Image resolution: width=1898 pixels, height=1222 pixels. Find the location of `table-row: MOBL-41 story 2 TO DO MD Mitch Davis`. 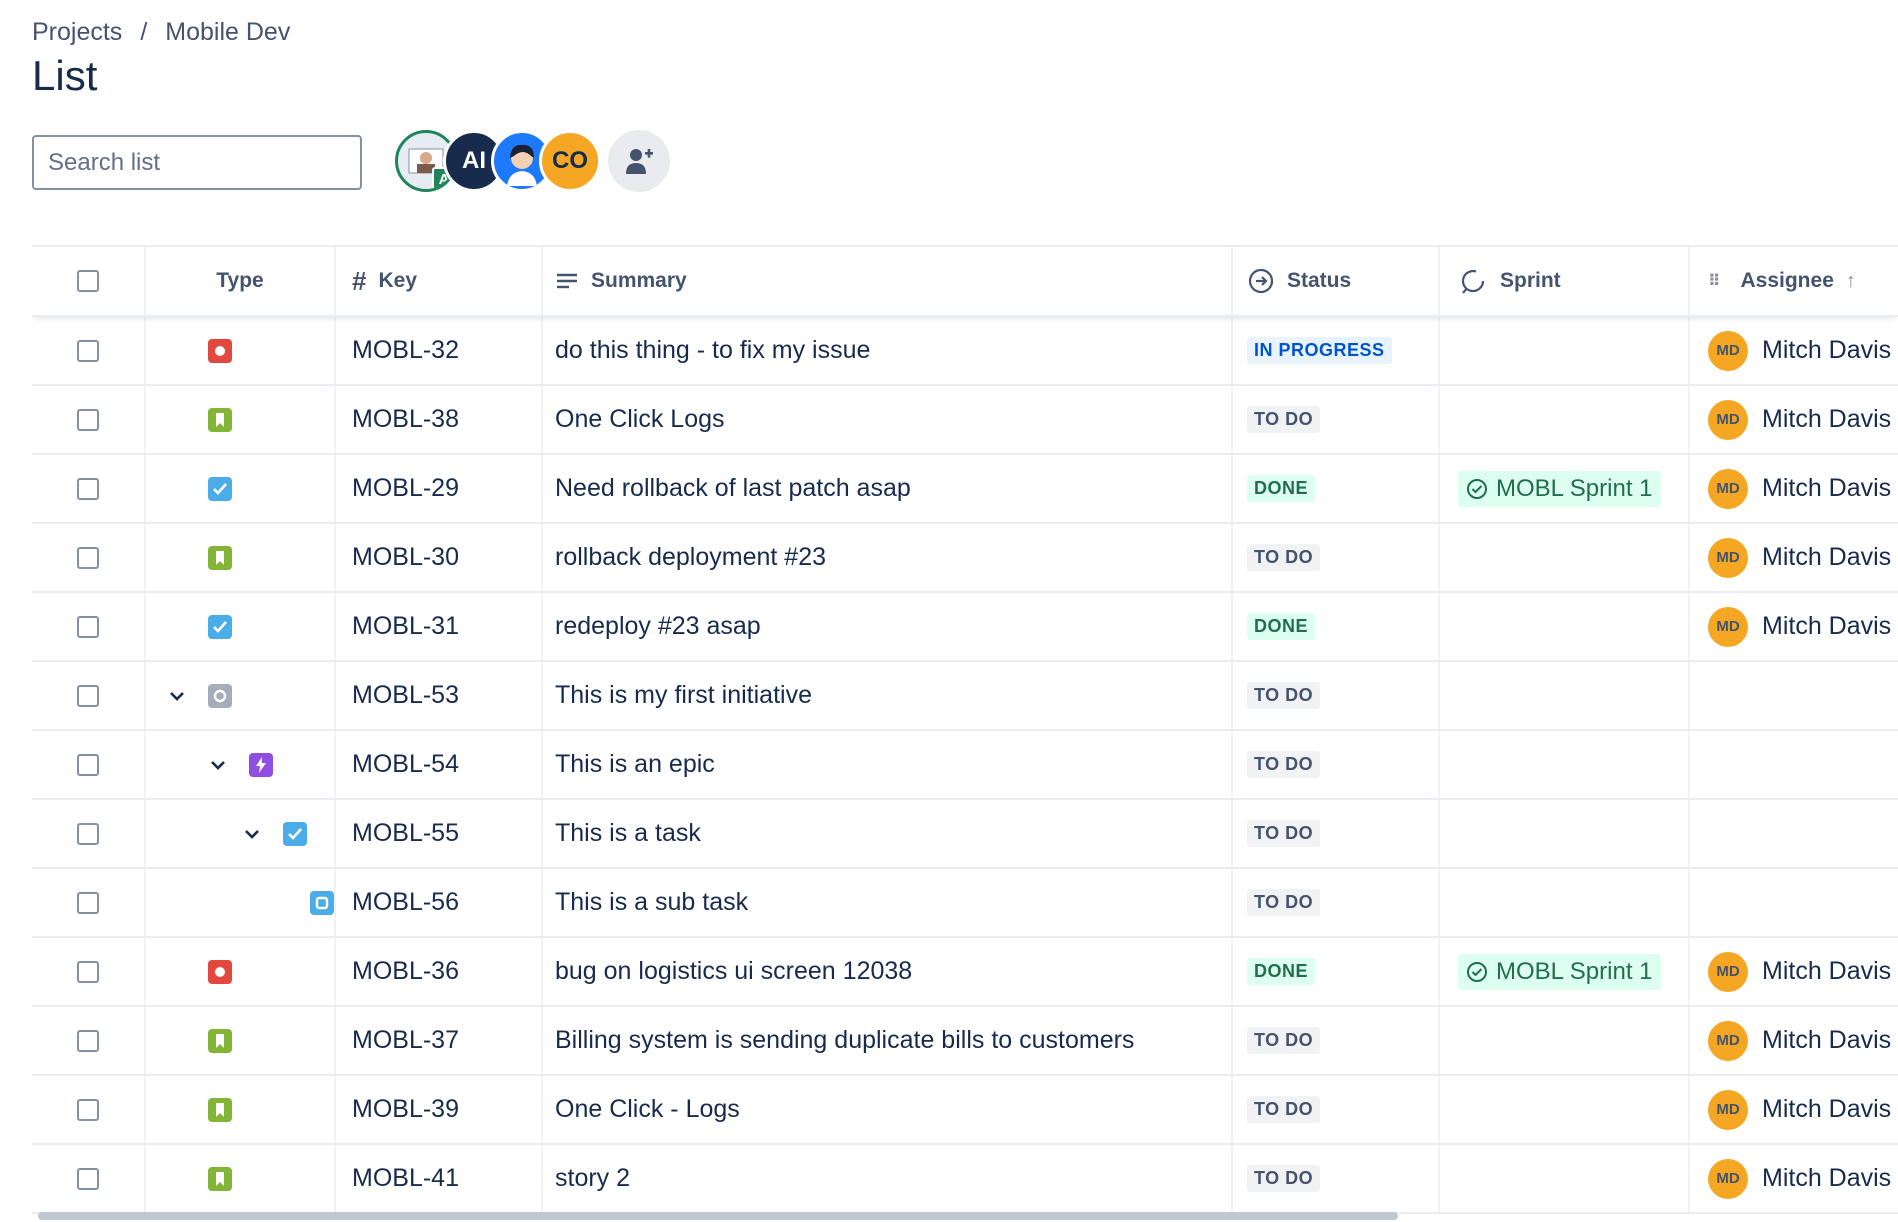

table-row: MOBL-41 story 2 TO DO MD Mitch Davis is located at coordinates (965, 1179).